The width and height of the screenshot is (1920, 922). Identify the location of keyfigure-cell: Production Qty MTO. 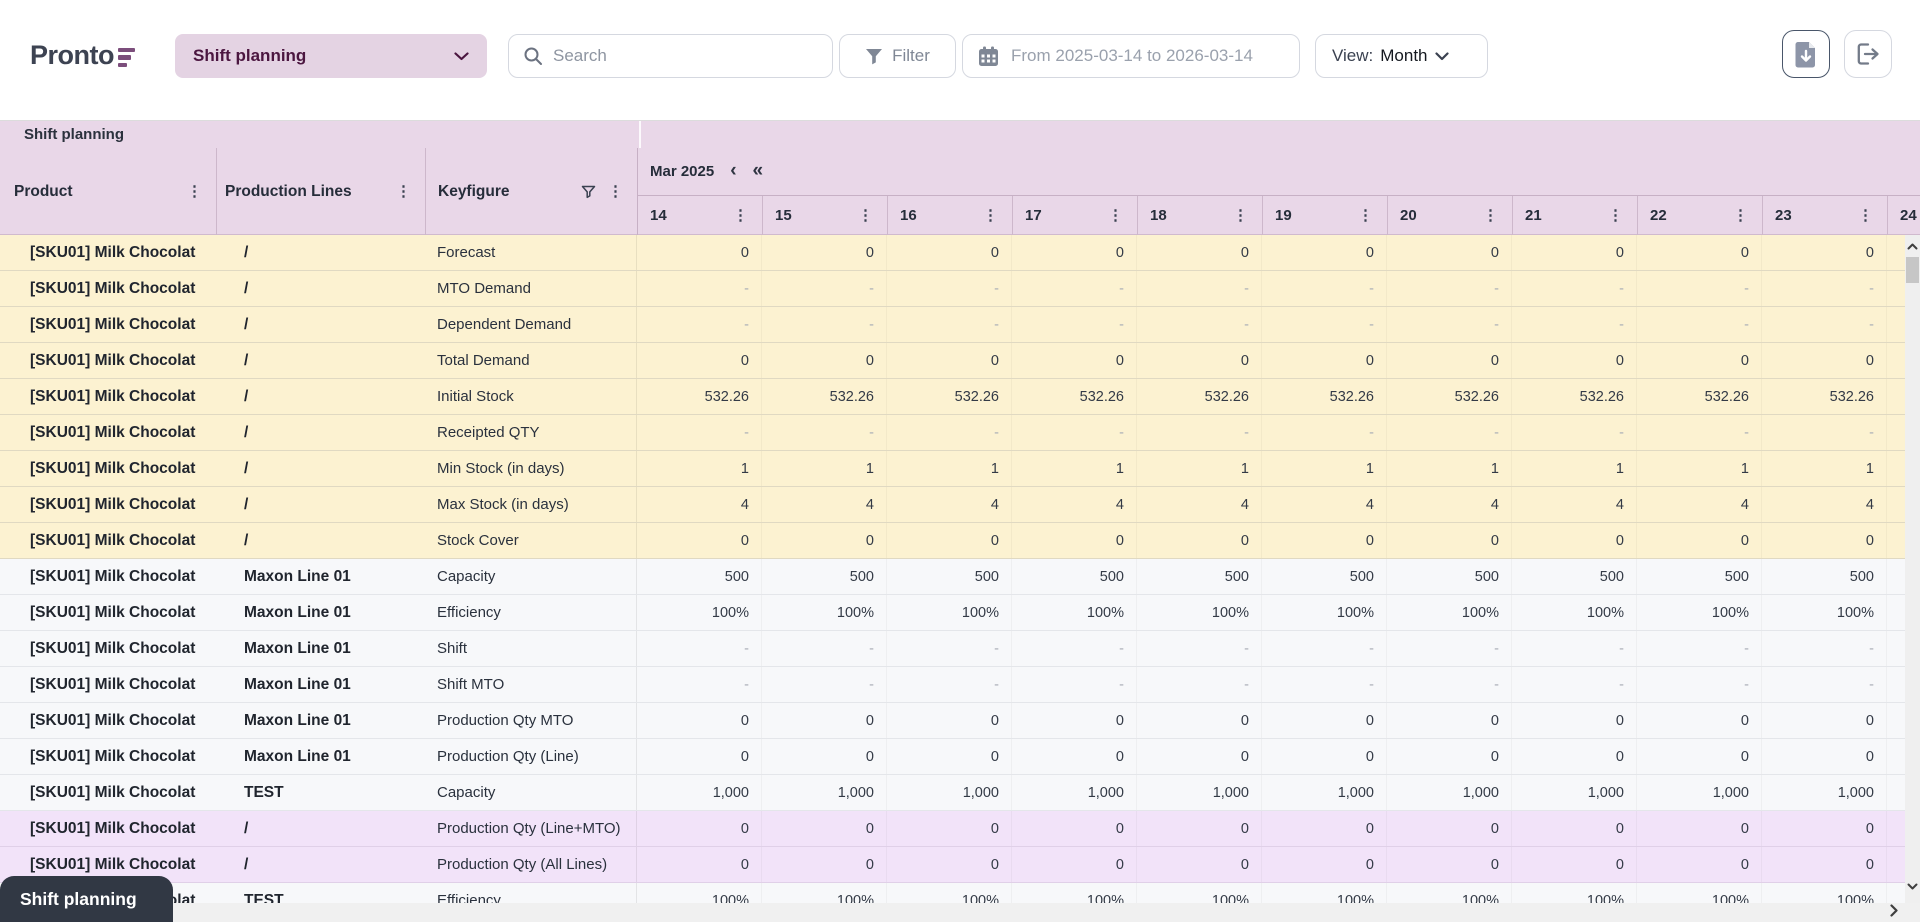
(531, 720).